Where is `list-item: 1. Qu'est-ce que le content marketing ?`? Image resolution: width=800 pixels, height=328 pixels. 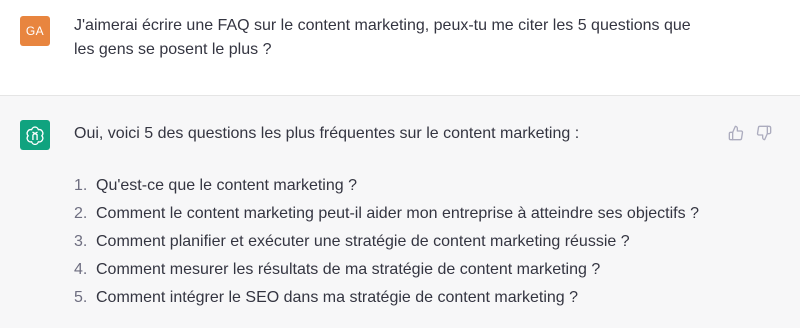 list-item: 1. Qu'est-ce que le content marketing ? is located at coordinates (386, 186).